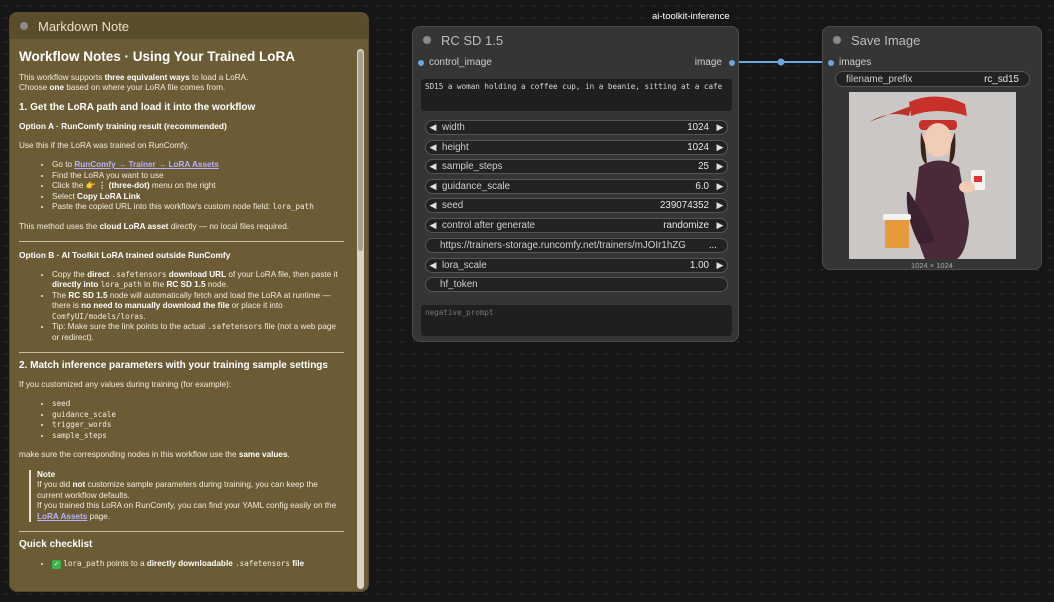 This screenshot has height=602, width=1054. What do you see at coordinates (576, 205) in the screenshot?
I see `seed-widget: ◀ seed 239074352 ▶` at bounding box center [576, 205].